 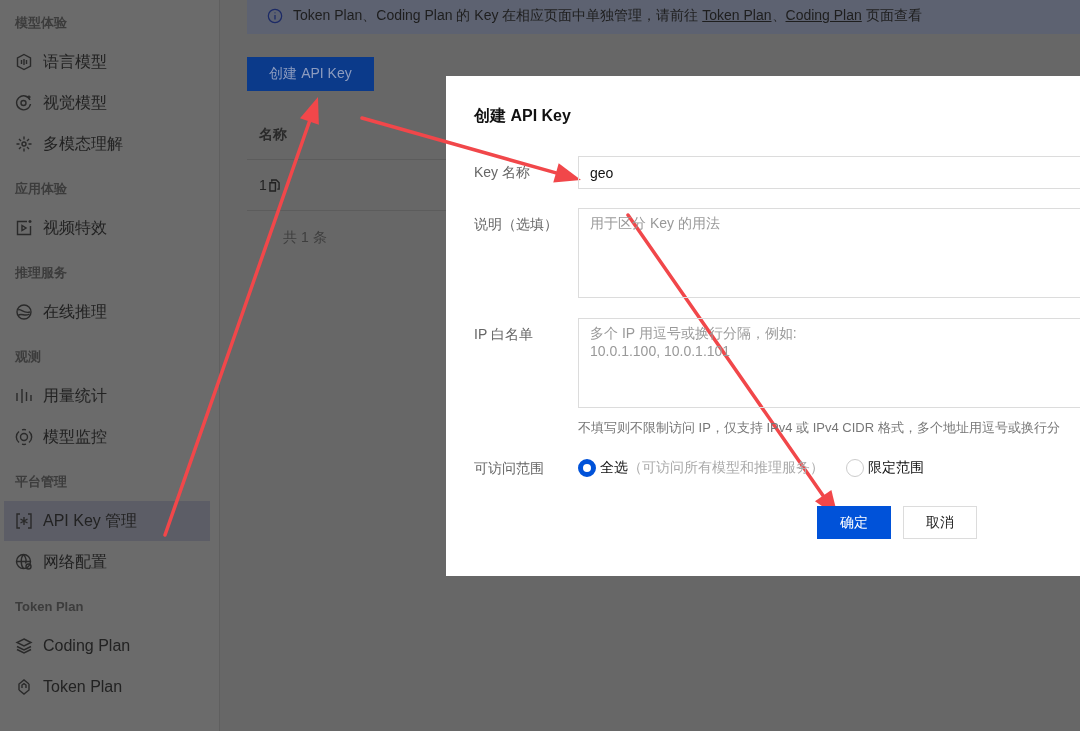 I want to click on sidebar-item: Coding Plan, so click(x=107, y=646).